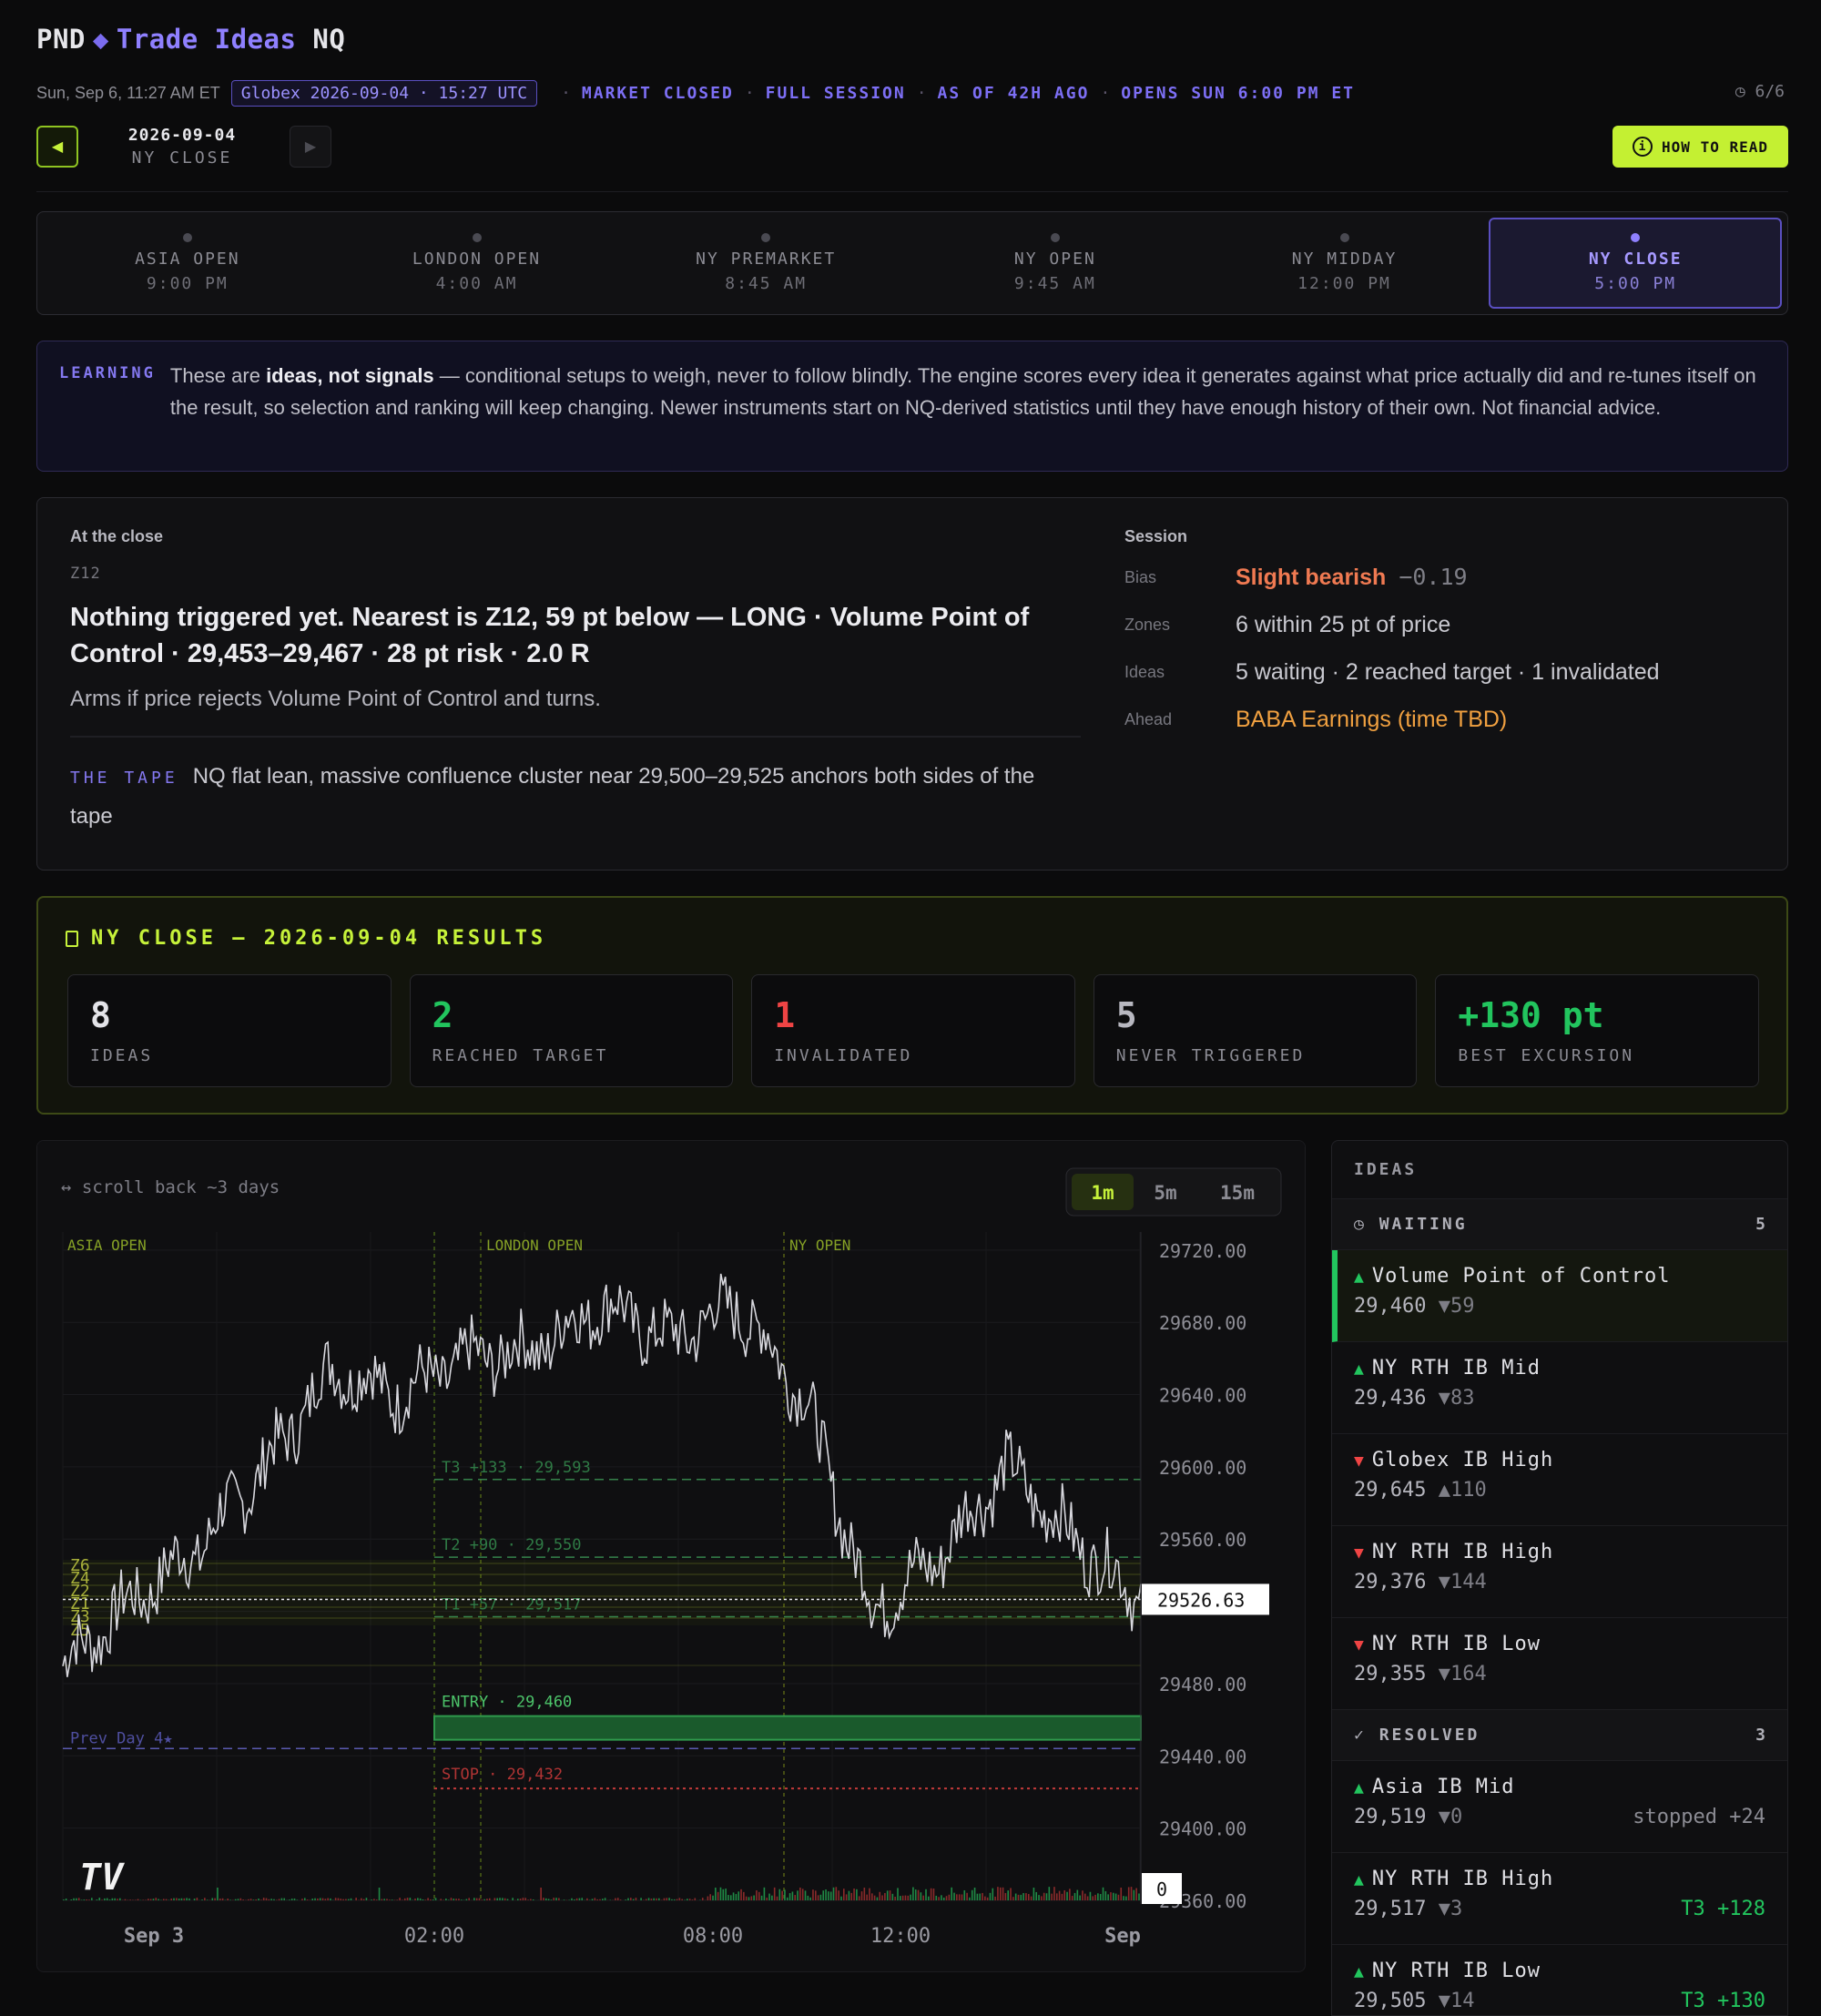 This screenshot has width=1821, height=2016. I want to click on tab-ny-premarket: NY PREMARKET 8:45 AM, so click(765, 264).